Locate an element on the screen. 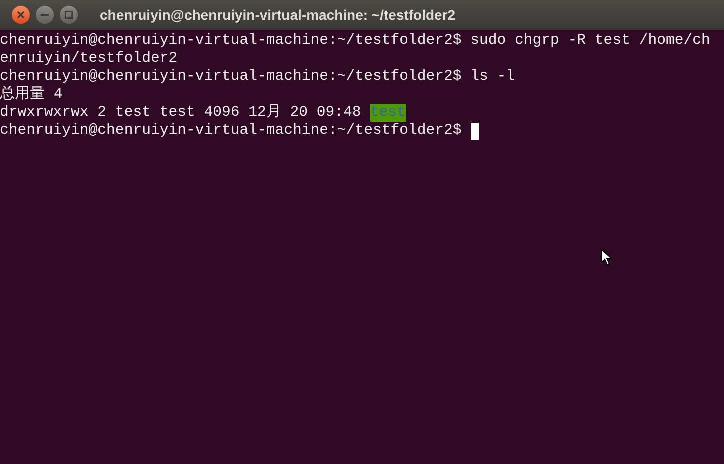 This screenshot has height=464, width=724. minimize-button is located at coordinates (45, 15).